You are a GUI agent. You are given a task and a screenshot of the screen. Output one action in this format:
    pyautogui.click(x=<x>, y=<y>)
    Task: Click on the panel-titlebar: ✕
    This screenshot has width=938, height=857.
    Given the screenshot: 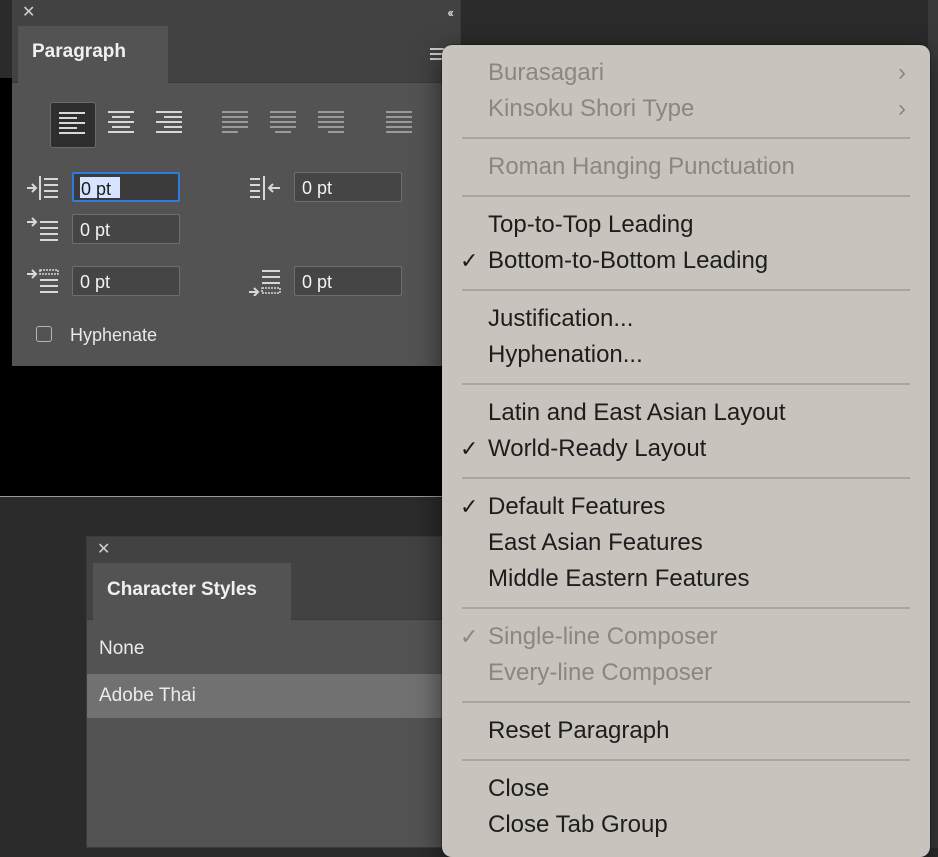 What is the action you would take?
    pyautogui.click(x=267, y=550)
    